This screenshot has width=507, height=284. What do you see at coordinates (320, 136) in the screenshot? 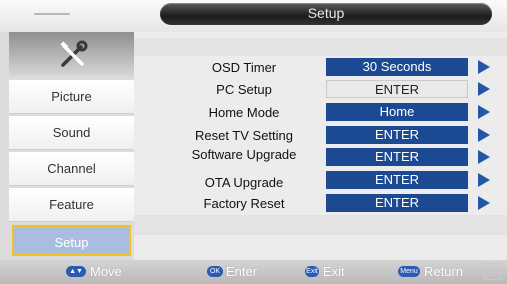
I see `setting-row-reset-tv: Reset TV Setting ENTER` at bounding box center [320, 136].